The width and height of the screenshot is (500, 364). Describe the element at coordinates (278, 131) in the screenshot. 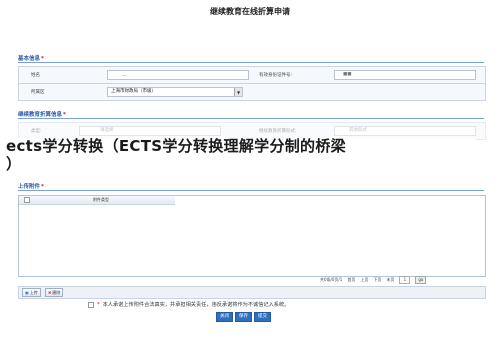

I see `method-label: 继续教育折算形式:` at that location.